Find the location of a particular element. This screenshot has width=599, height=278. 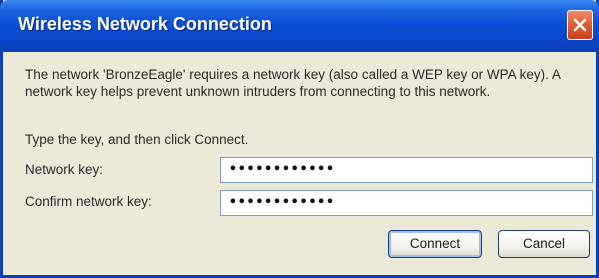

close-icon is located at coordinates (580, 25).